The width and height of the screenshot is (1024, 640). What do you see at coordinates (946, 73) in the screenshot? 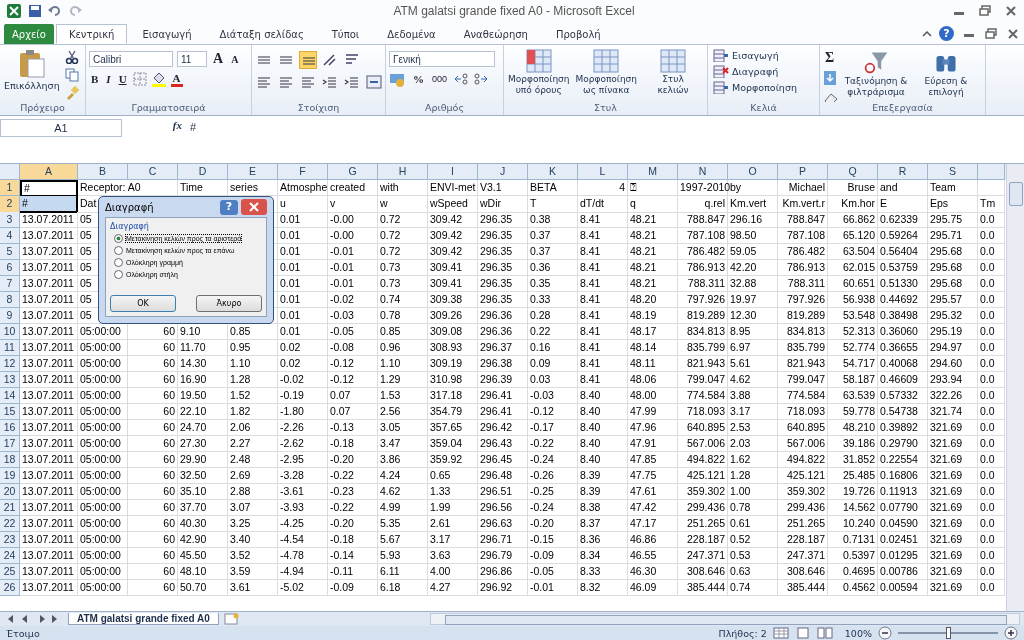
I see `find-select-button: Εύρεση & επιλογή` at bounding box center [946, 73].